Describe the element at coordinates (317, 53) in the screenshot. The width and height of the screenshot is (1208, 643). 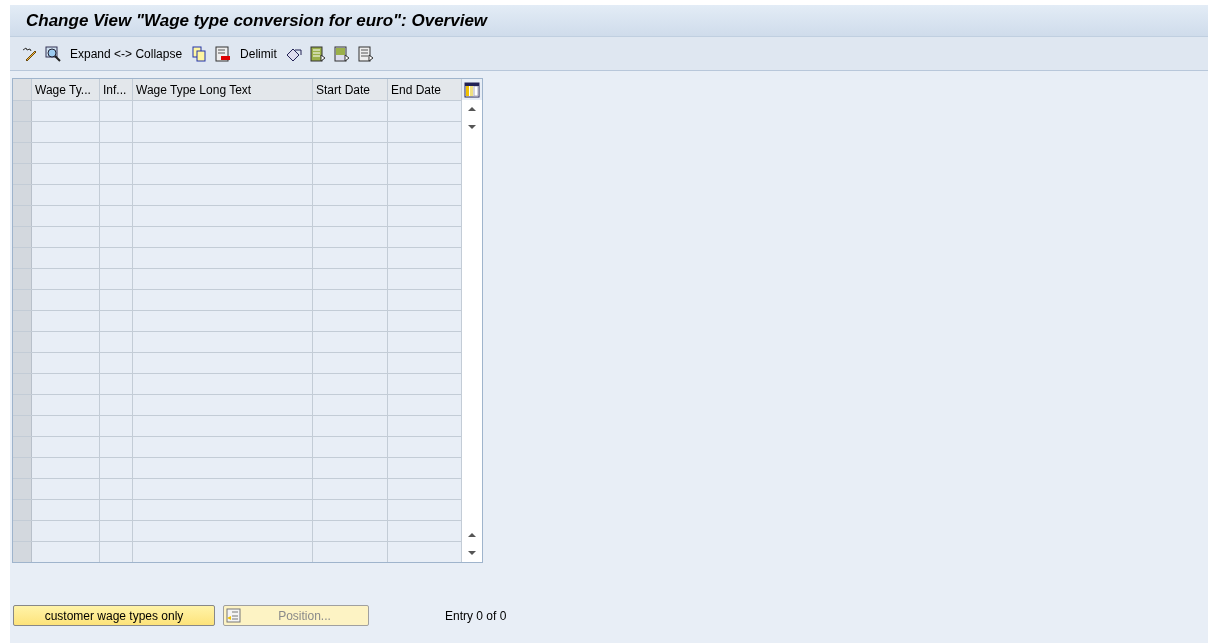
I see `select-all-icon` at that location.